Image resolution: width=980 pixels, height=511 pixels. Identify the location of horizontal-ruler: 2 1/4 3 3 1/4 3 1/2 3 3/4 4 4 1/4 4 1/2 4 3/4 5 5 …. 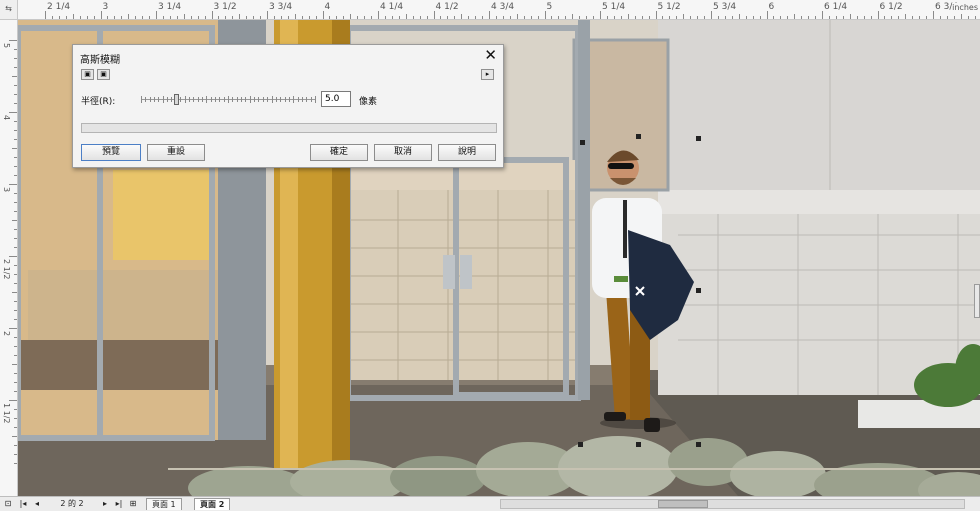
(490, 10).